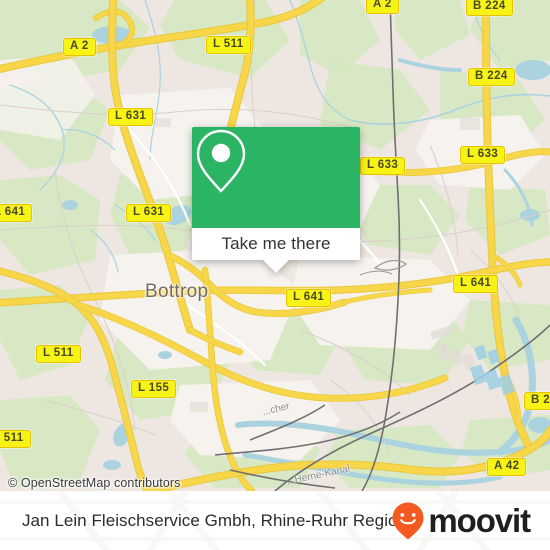  I want to click on osm-attribution: © OpenStreetMap contributors, so click(94, 483).